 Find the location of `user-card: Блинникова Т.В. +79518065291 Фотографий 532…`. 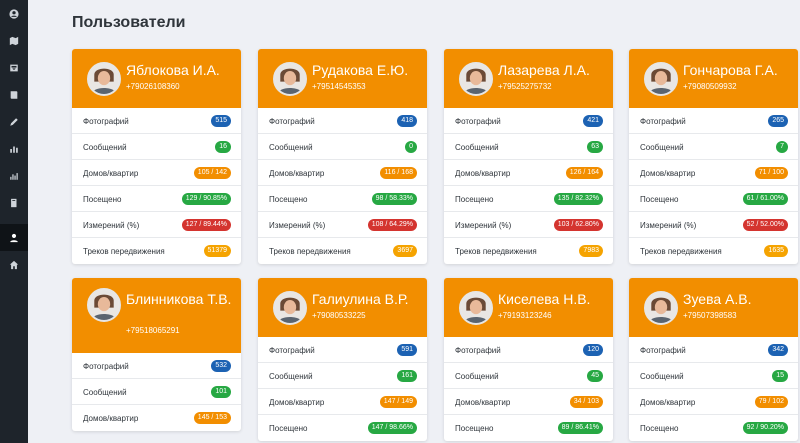

user-card: Блинникова Т.В. +79518065291 Фотографий 532… is located at coordinates (156, 354).